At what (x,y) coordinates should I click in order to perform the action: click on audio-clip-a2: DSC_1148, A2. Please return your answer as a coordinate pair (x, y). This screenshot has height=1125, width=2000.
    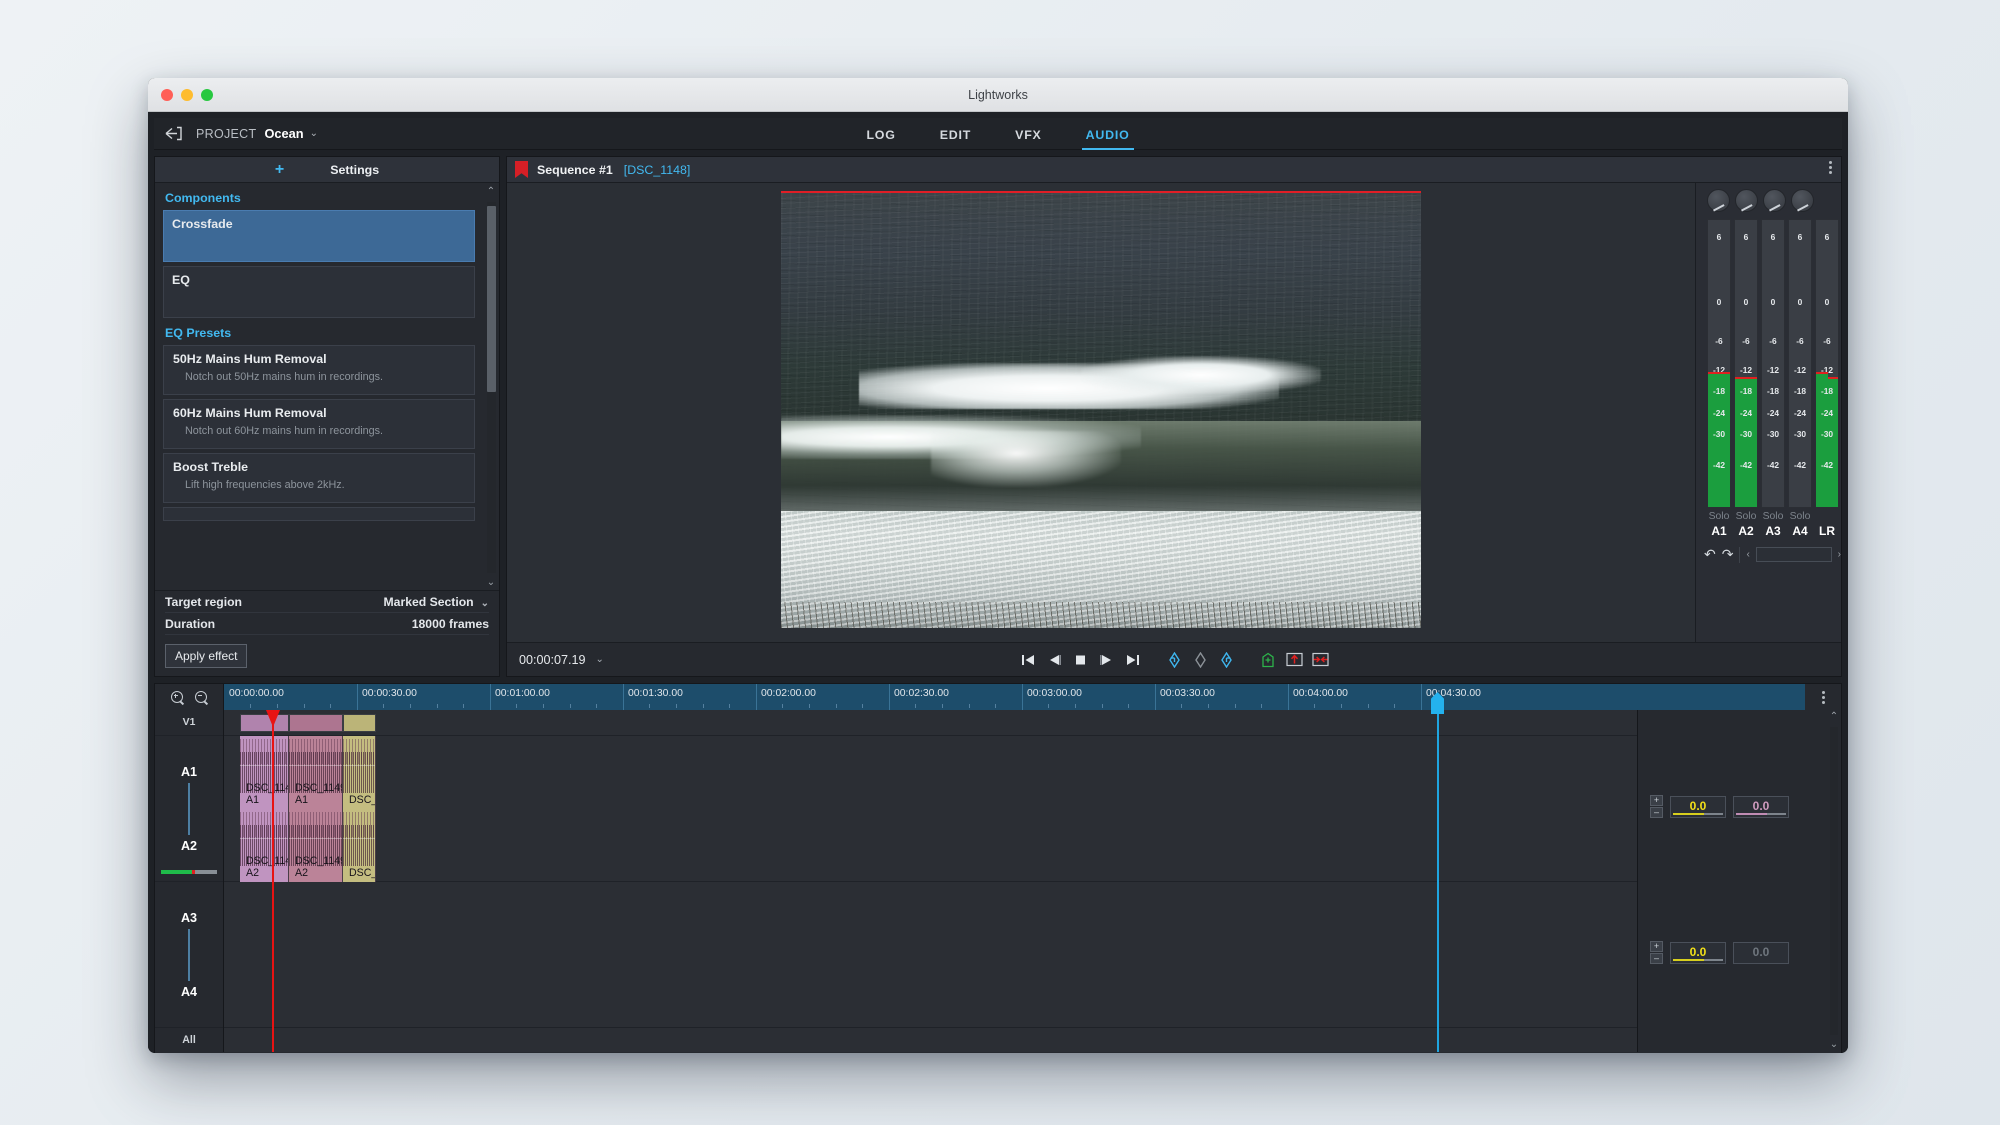
    Looking at the image, I should click on (264, 845).